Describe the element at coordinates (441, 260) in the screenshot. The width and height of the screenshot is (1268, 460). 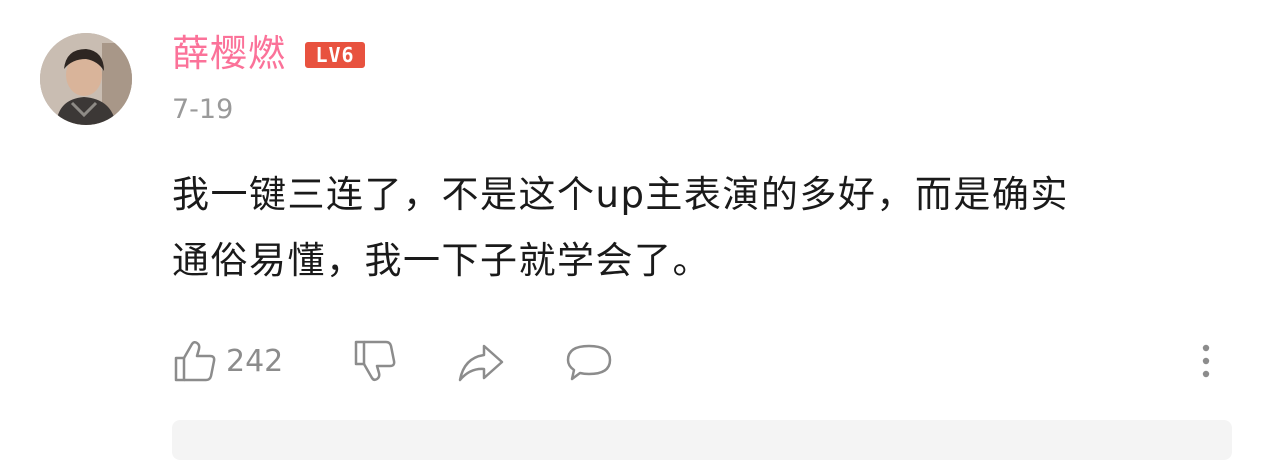
I see `comment-text-line: 通俗易懂，我一下子就学会了。` at that location.